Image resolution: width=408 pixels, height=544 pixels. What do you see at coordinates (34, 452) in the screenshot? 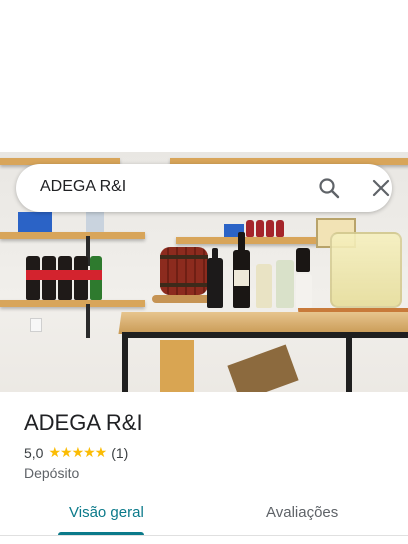
I see `rating-value: 5,0` at bounding box center [34, 452].